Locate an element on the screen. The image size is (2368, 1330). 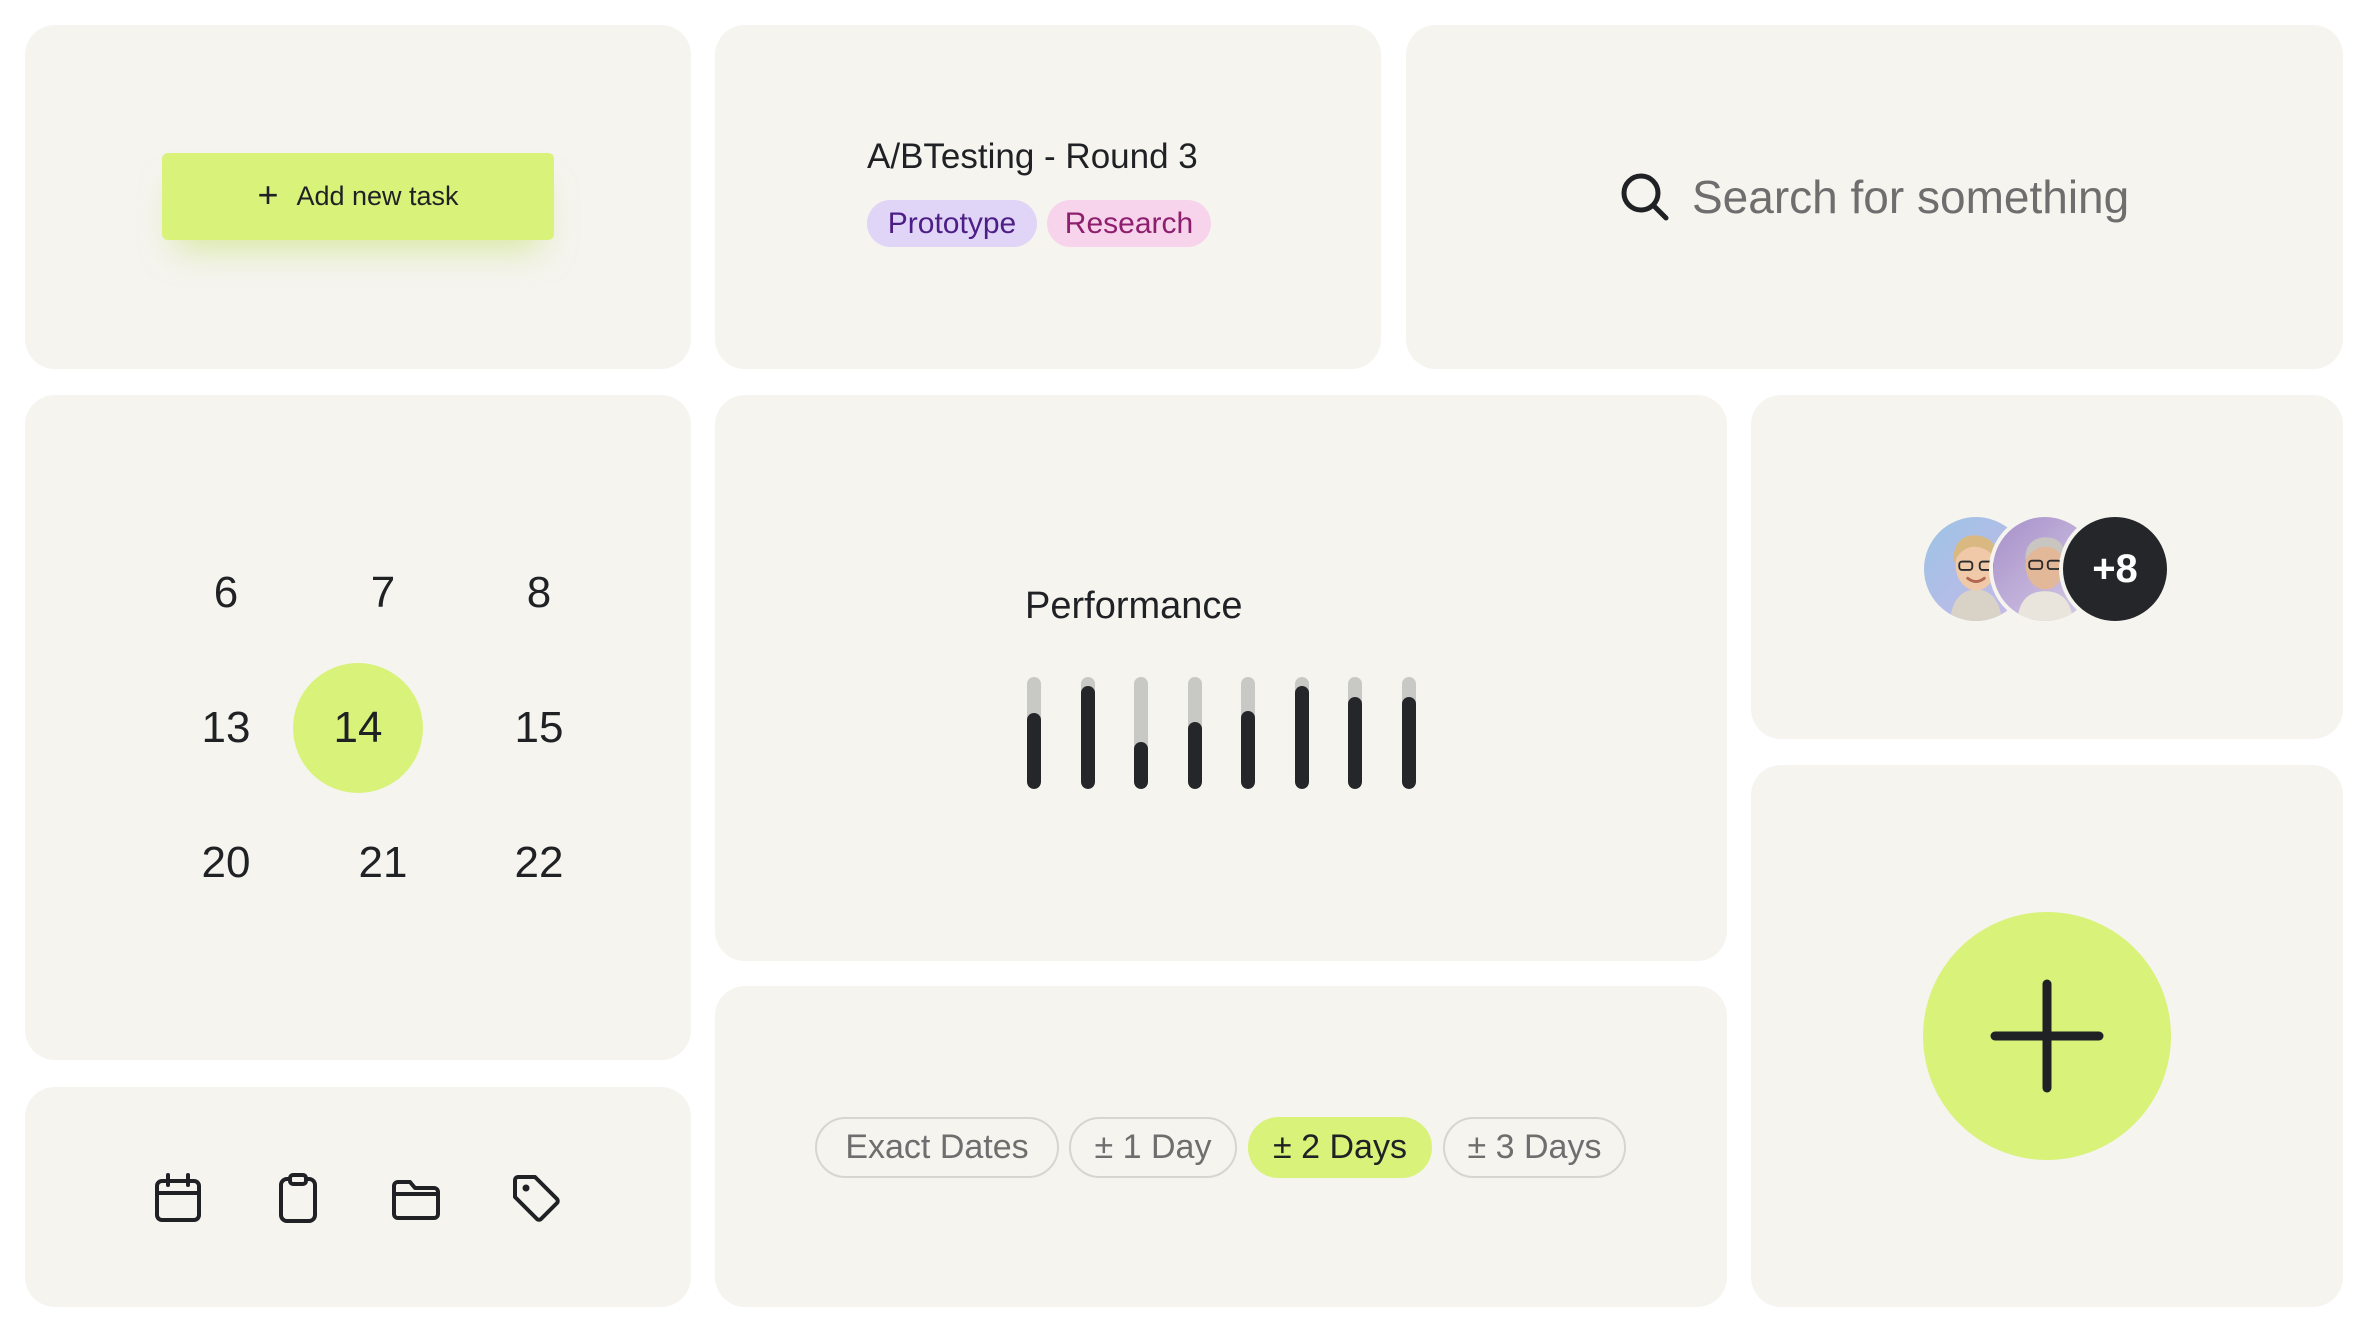
filter-chip-1-day: ± 1 Day is located at coordinates (1153, 1147).